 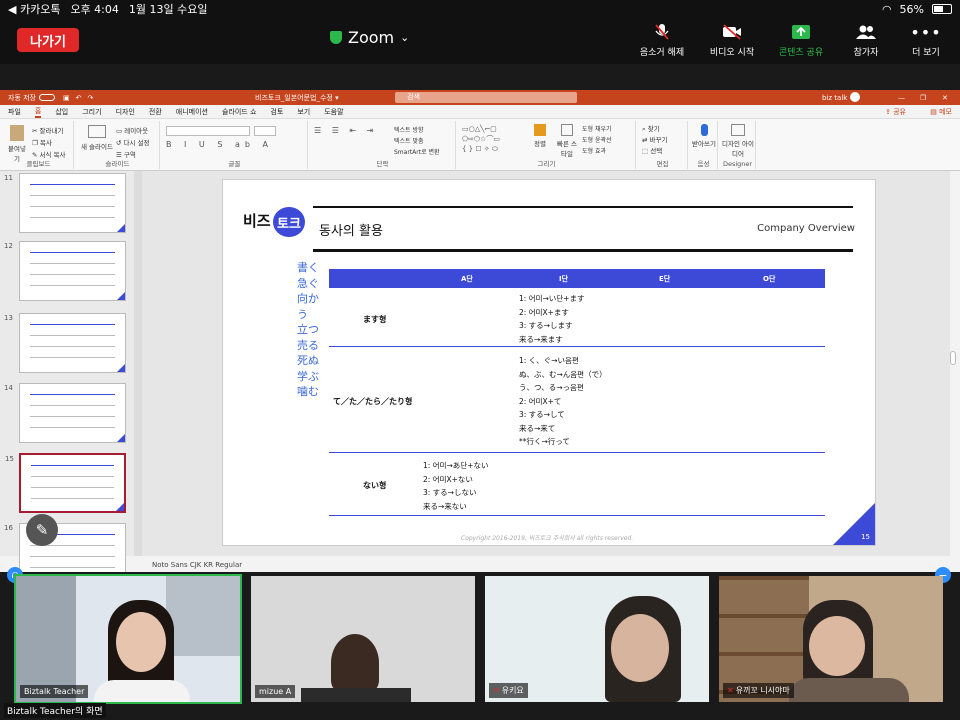 I want to click on start-video-button: 비디오 시작, so click(x=732, y=40).